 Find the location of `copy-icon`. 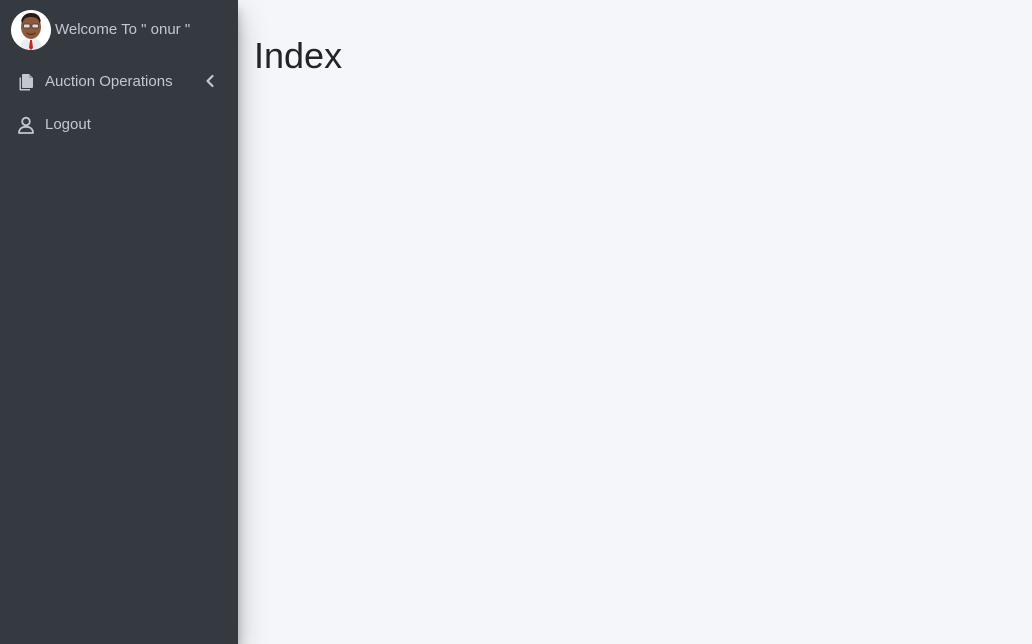

copy-icon is located at coordinates (26, 82).